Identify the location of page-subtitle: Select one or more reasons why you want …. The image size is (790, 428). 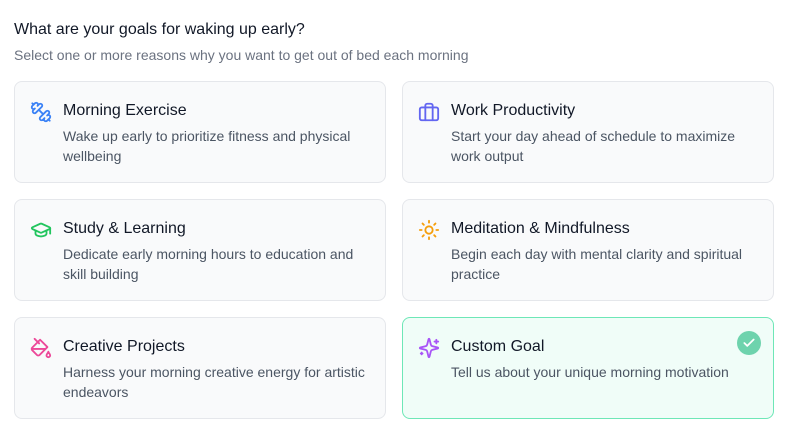
(241, 55).